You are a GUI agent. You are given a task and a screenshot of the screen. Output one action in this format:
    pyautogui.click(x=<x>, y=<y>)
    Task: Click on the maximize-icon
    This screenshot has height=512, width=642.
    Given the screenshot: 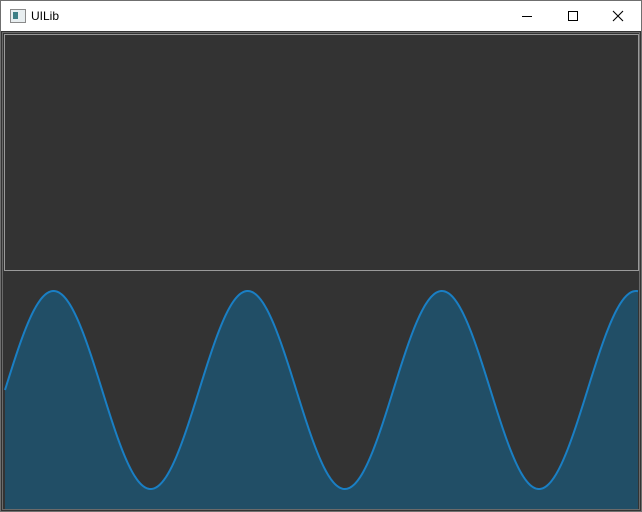 What is the action you would take?
    pyautogui.click(x=573, y=16)
    